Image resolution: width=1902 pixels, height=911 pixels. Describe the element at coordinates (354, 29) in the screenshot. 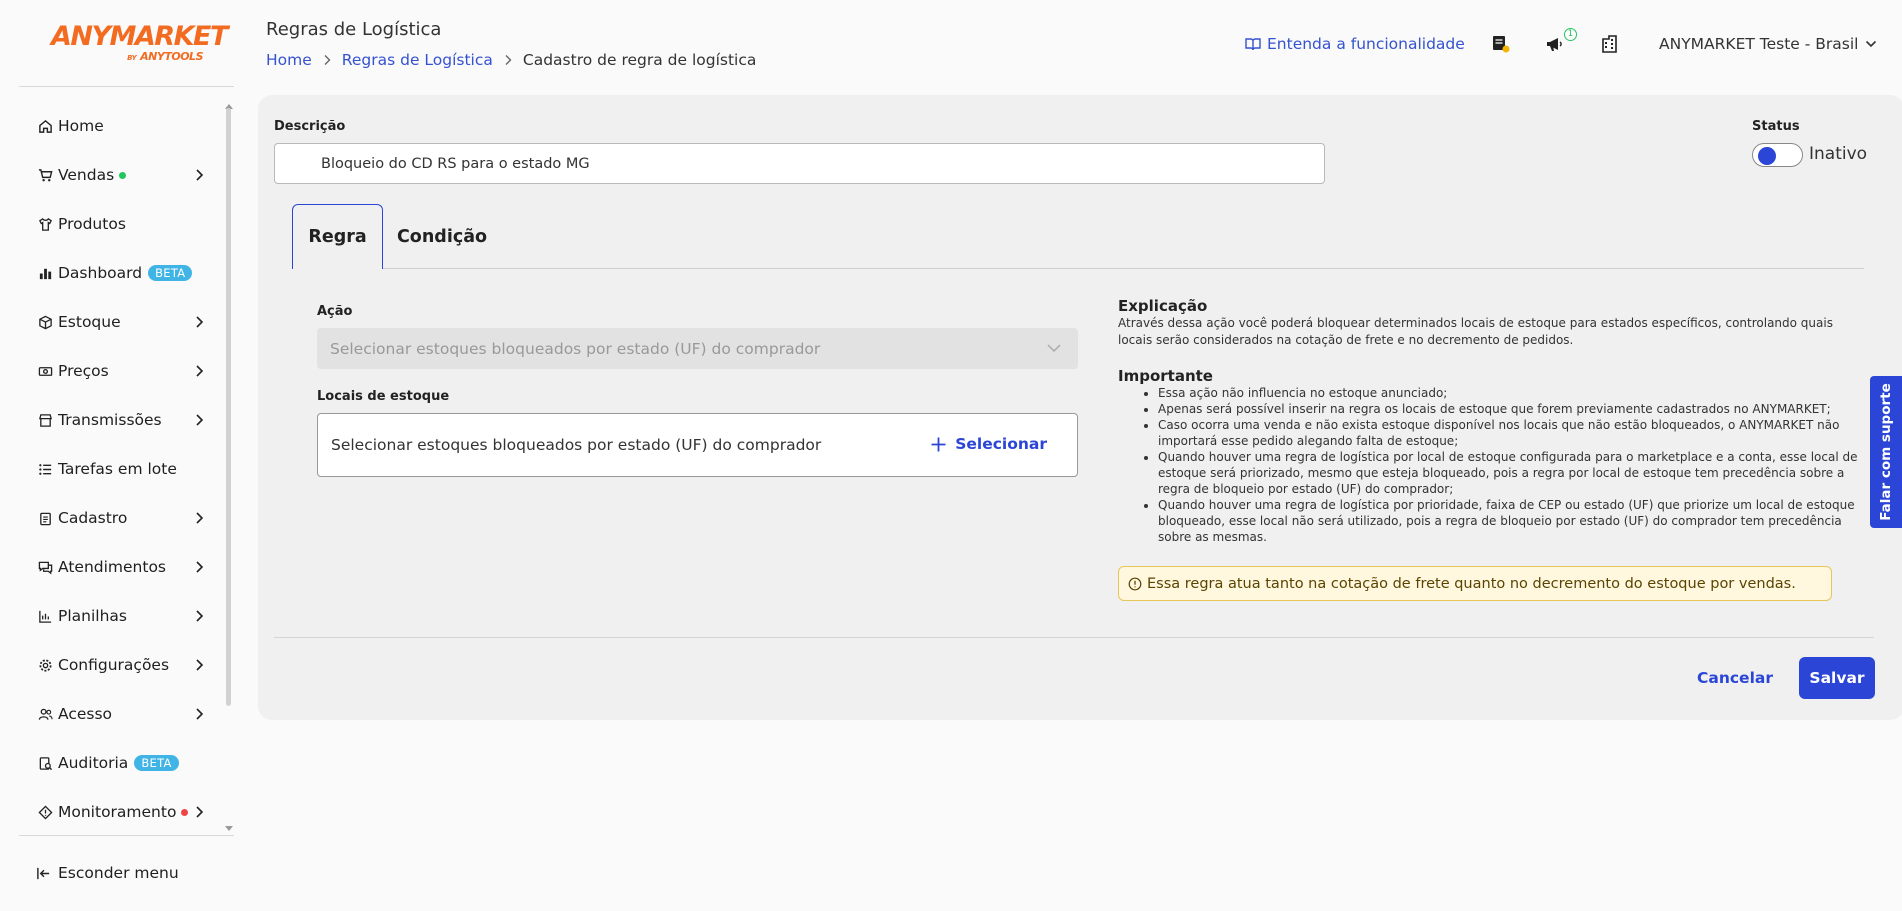

I see `page-title: Regras de Logística` at that location.